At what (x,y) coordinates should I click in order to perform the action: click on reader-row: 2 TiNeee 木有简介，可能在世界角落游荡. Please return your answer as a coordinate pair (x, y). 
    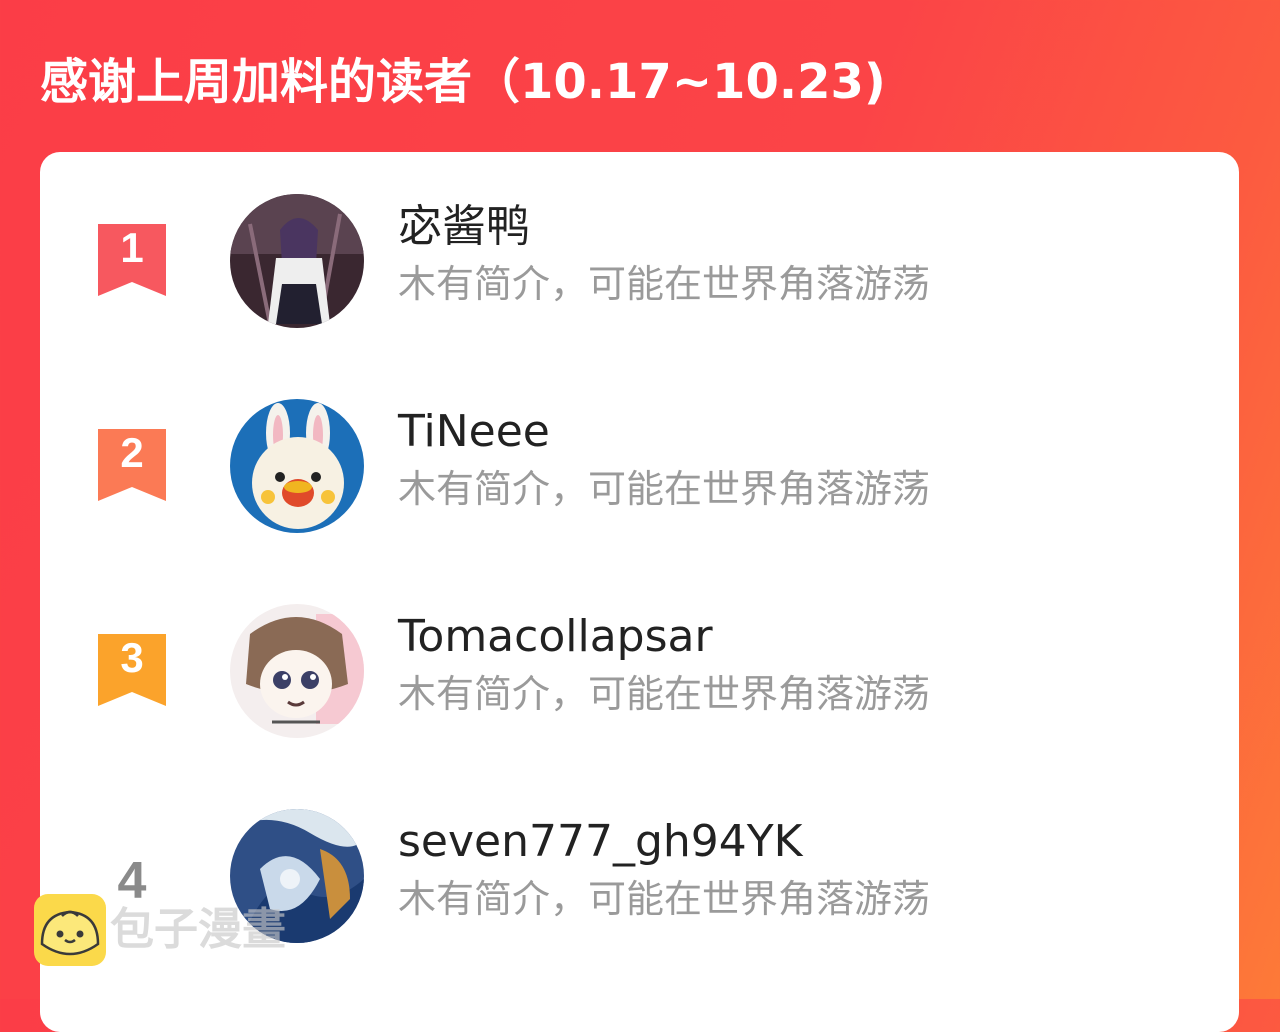
    Looking at the image, I should click on (639, 467).